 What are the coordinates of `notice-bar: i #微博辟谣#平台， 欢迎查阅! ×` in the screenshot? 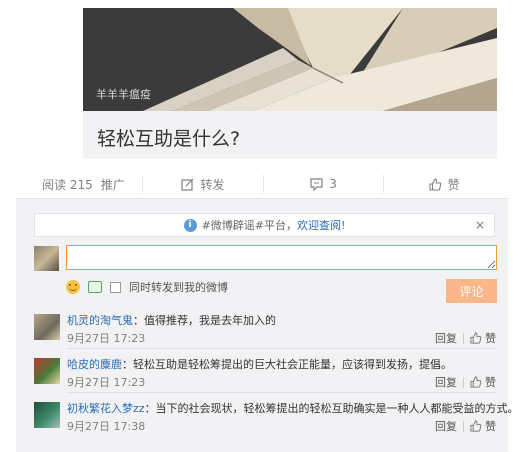 It's located at (264, 225).